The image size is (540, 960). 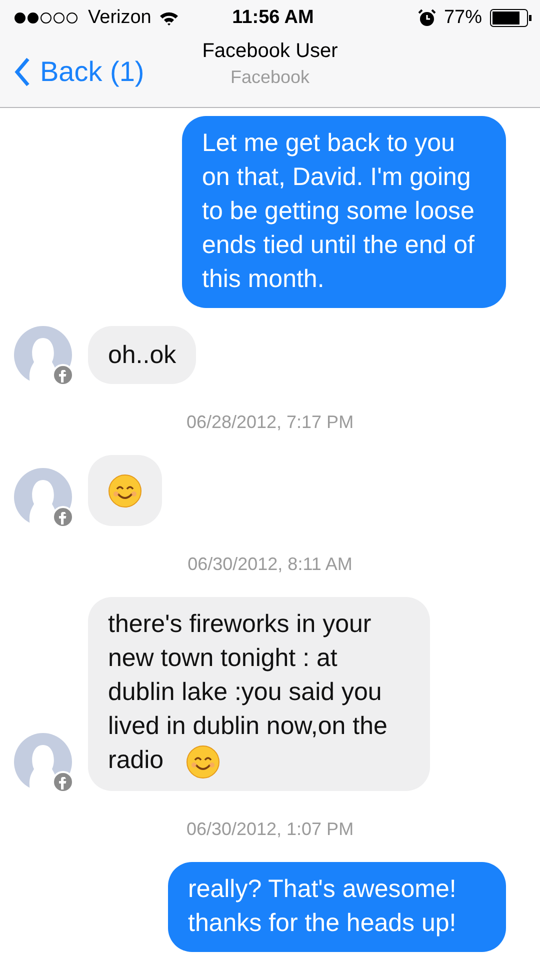 What do you see at coordinates (273, 18) in the screenshot?
I see `status-time: 11:56 AM` at bounding box center [273, 18].